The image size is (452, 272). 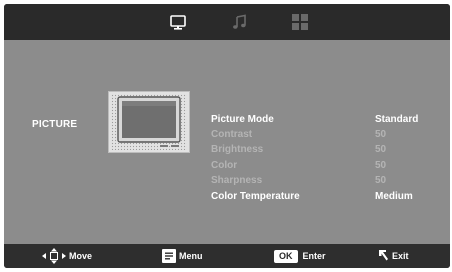 What do you see at coordinates (227, 22) in the screenshot?
I see `top-tab-bar` at bounding box center [227, 22].